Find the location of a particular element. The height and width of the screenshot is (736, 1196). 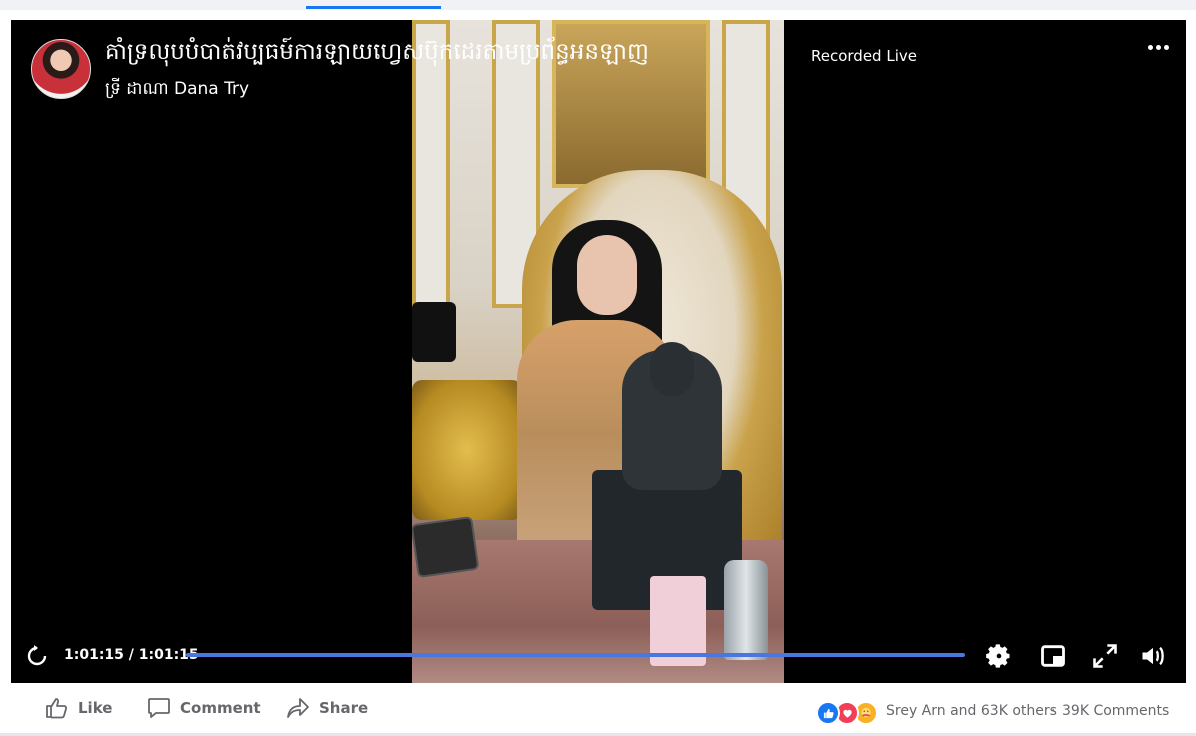

like-reaction-icon is located at coordinates (828, 713).